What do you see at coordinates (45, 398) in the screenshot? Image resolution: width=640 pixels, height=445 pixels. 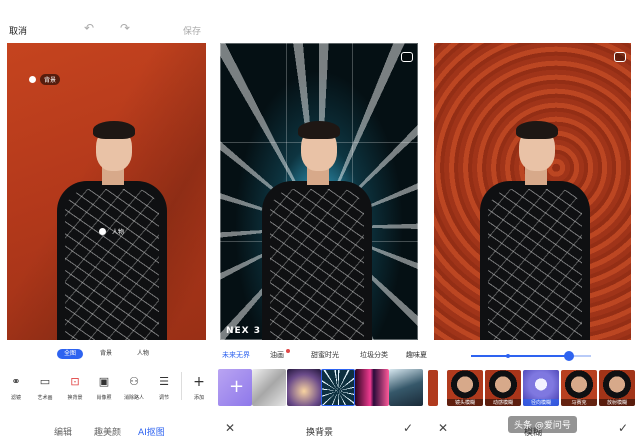 I see `tool-label: 艺术画` at bounding box center [45, 398].